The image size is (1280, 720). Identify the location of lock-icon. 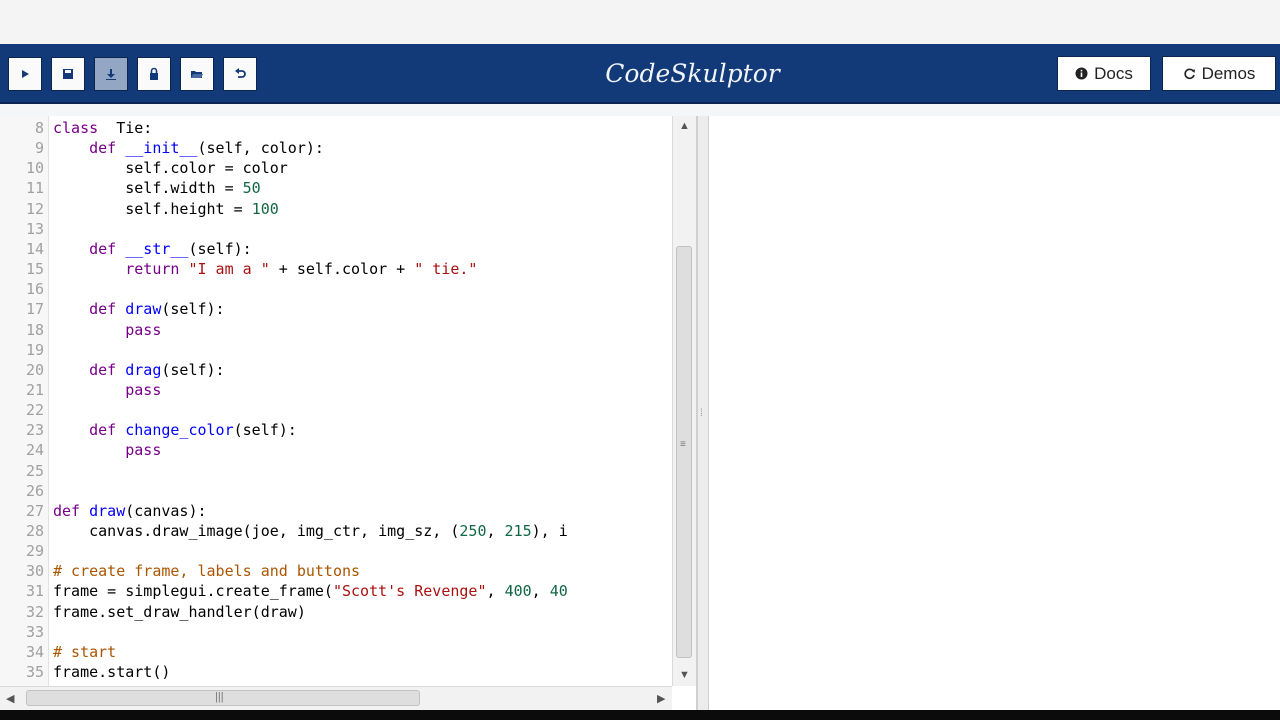
(154, 73).